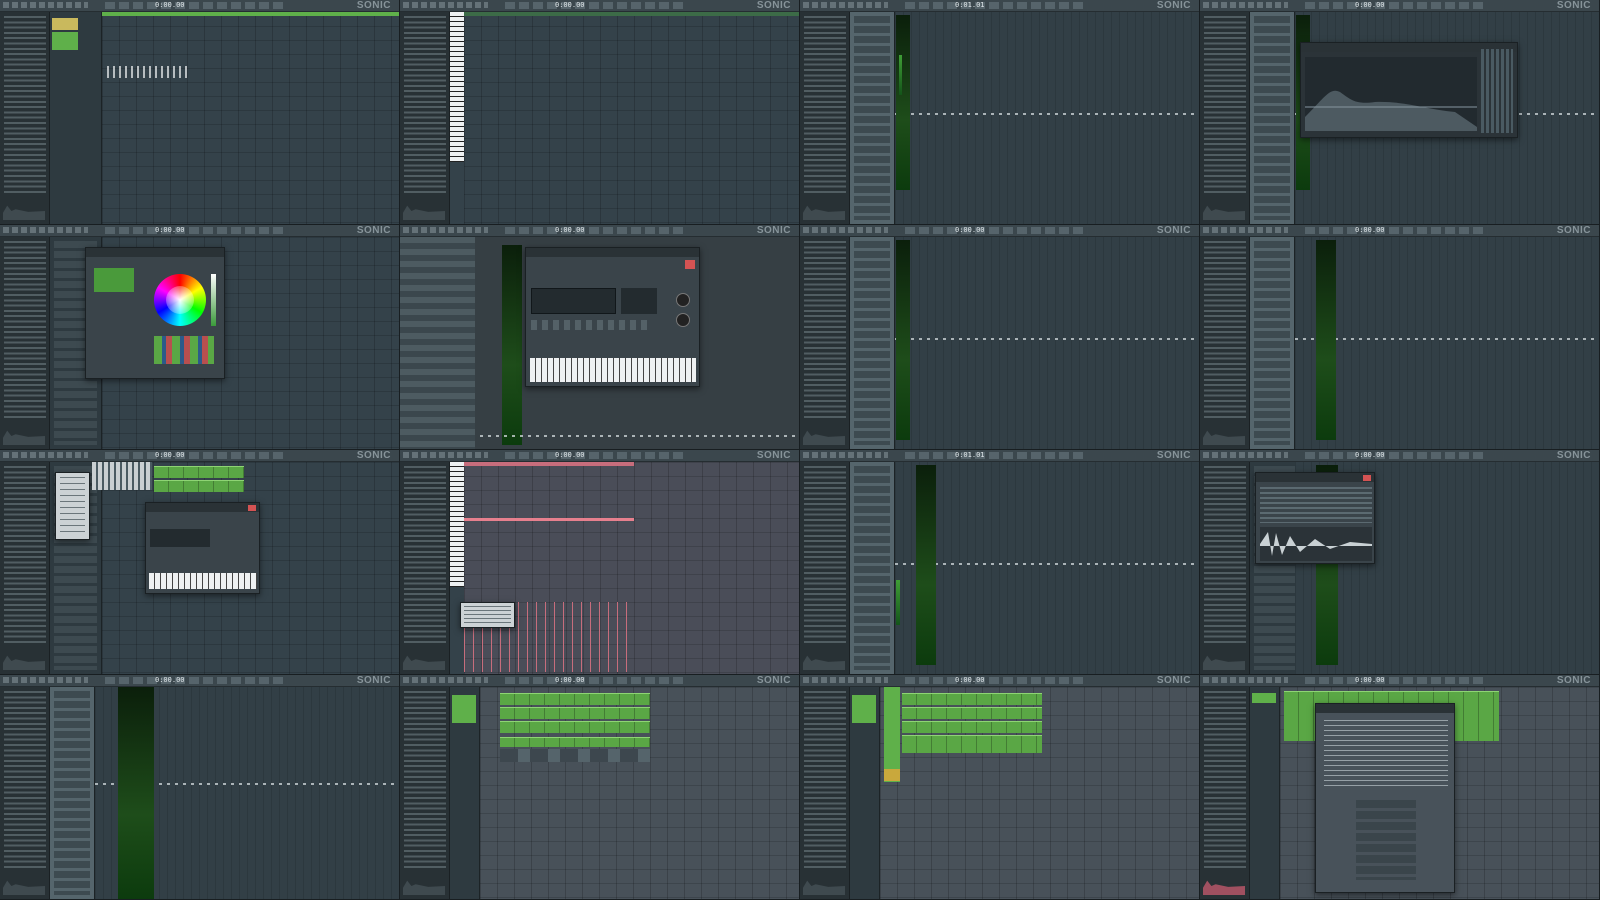  I want to click on step-sequencer, so click(122, 476).